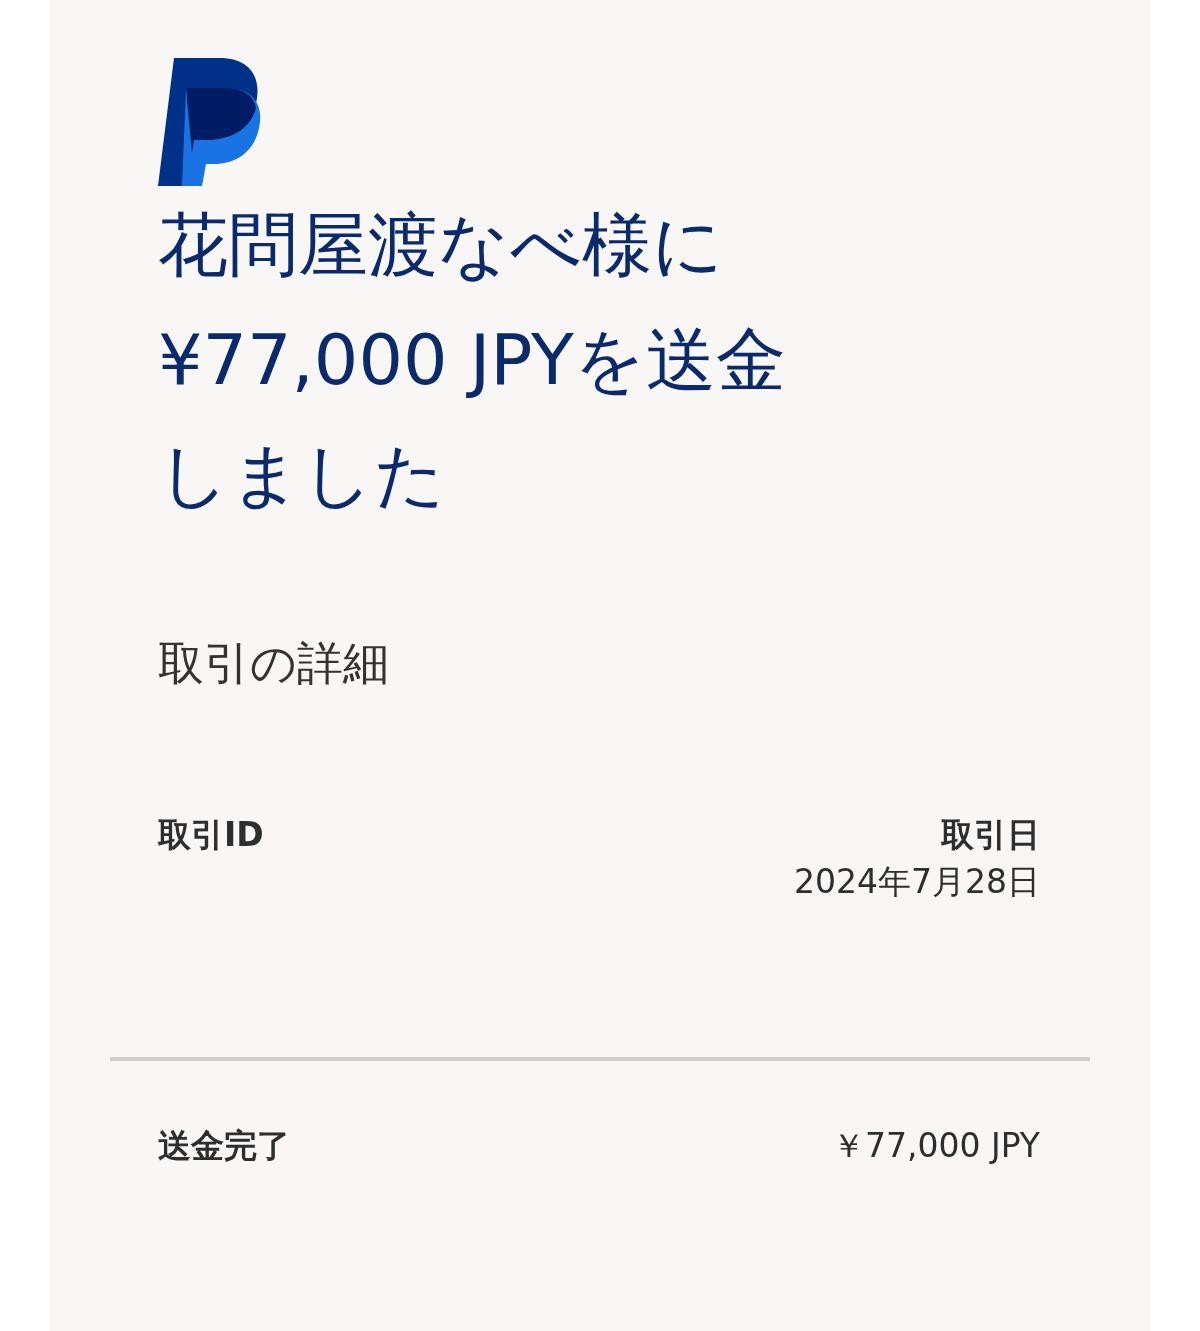  What do you see at coordinates (211, 835) in the screenshot?
I see `detail-label: 取引ID` at bounding box center [211, 835].